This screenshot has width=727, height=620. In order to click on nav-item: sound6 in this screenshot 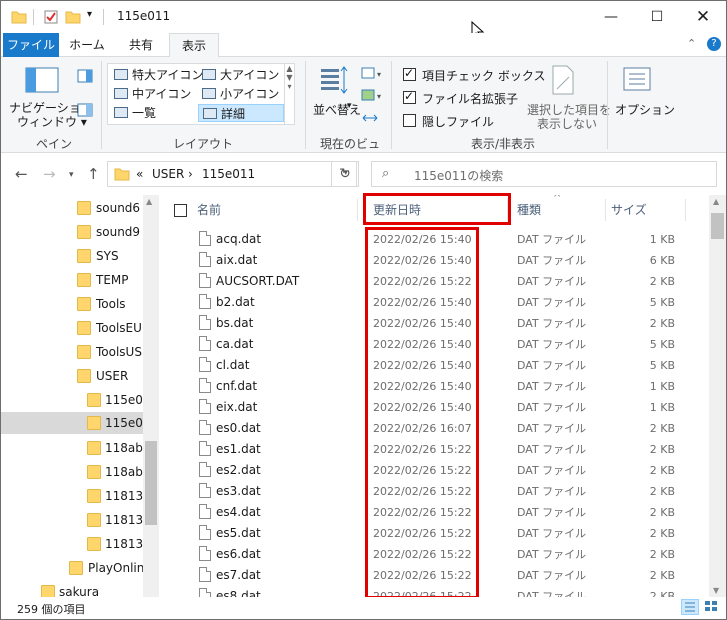, I will do `click(72, 208)`.